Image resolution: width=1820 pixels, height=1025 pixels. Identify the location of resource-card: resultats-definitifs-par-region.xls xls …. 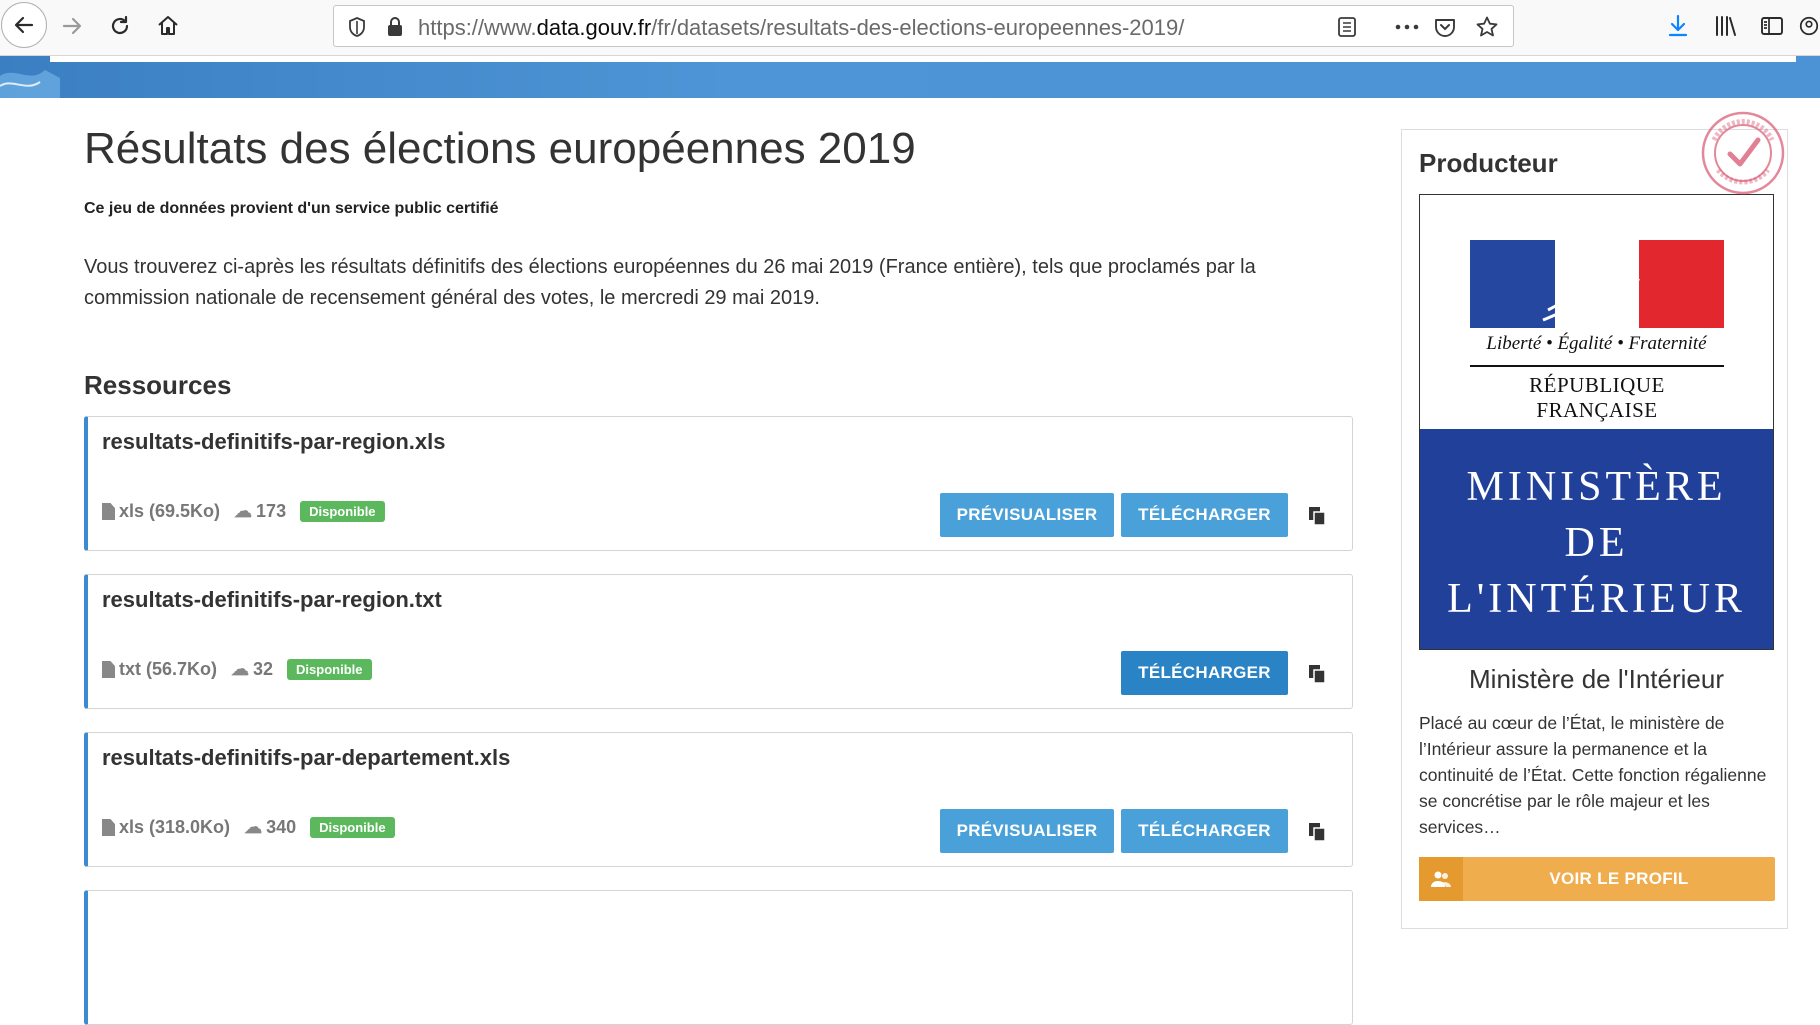
(718, 483).